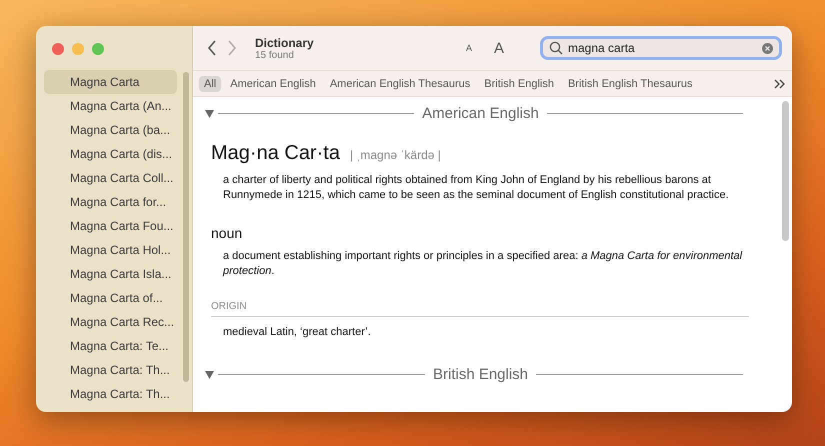 Image resolution: width=825 pixels, height=446 pixels. Describe the element at coordinates (483, 264) in the screenshot. I see `definition: a document establishing important rights or principles in a specified area: a Magna Carta for environmental protection.` at that location.